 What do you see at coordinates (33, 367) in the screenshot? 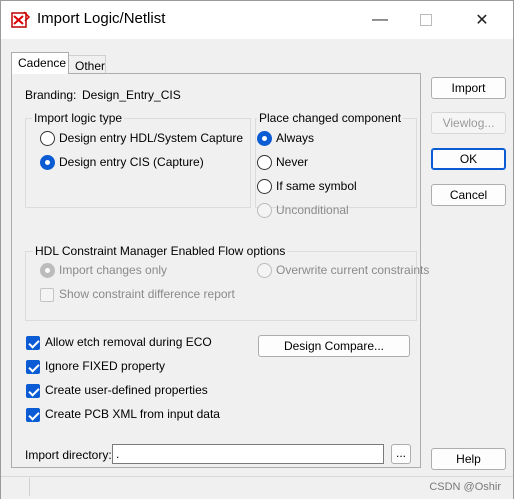
I see `ignore-fixed-checkbox` at bounding box center [33, 367].